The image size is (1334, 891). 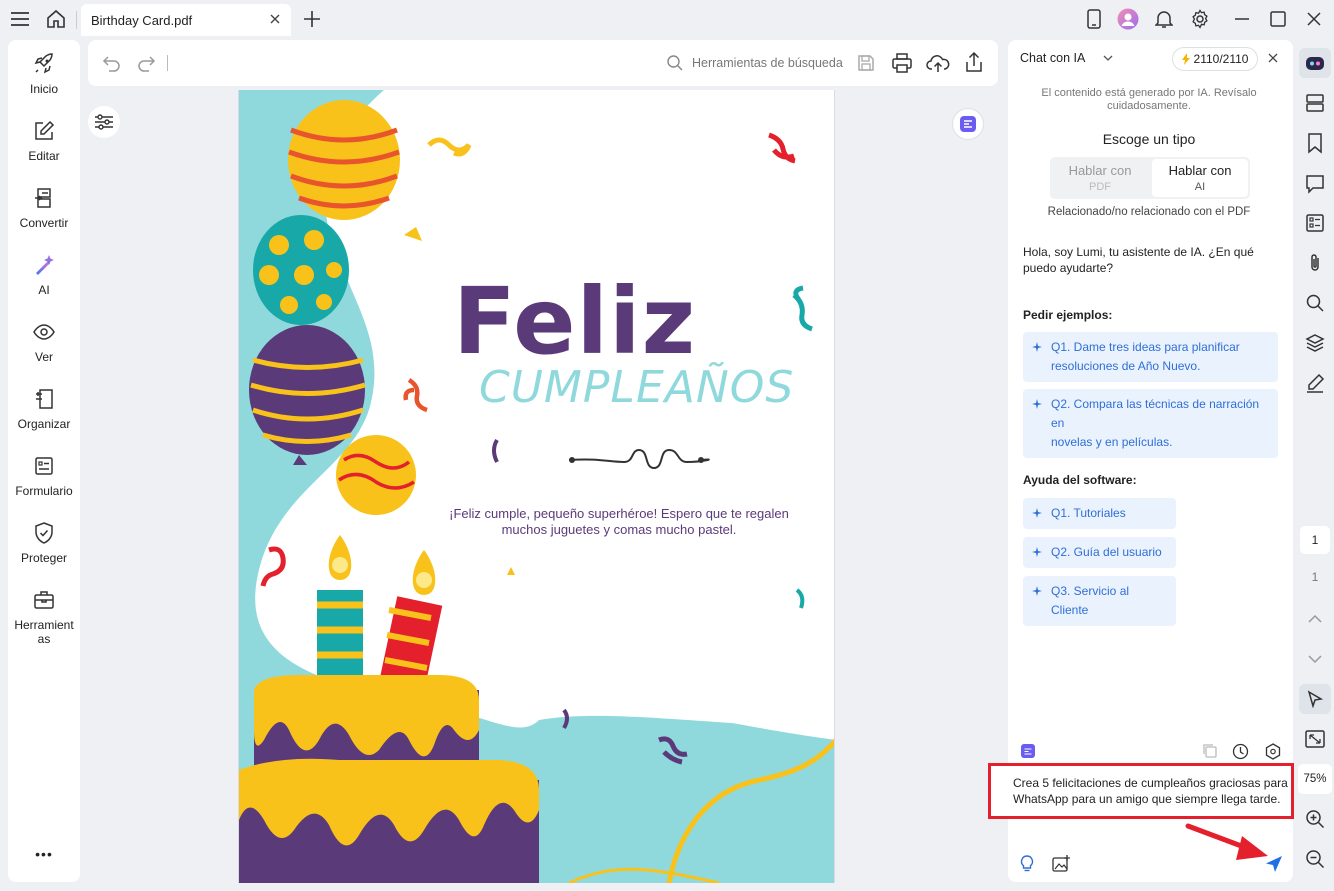 I want to click on minimize-icon, so click(x=1242, y=19).